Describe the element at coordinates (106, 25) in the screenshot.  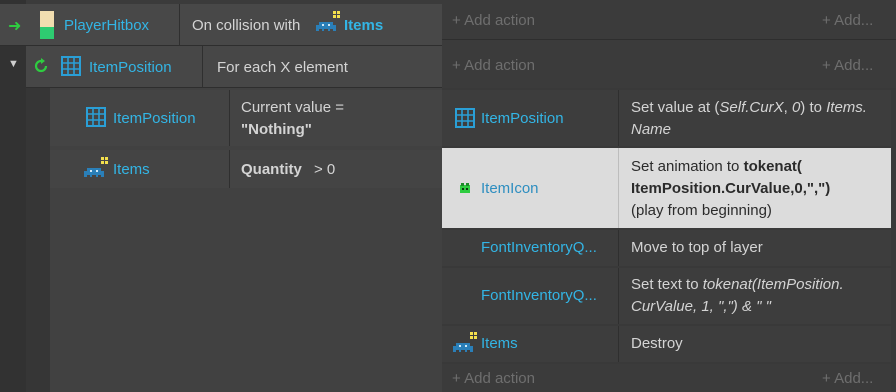
I see `event-object-name: PlayerHitbox` at that location.